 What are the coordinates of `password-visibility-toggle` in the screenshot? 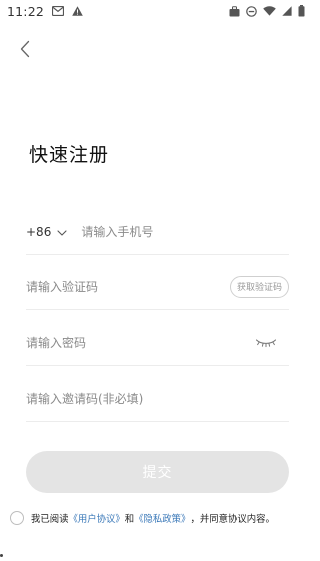 It's located at (266, 343).